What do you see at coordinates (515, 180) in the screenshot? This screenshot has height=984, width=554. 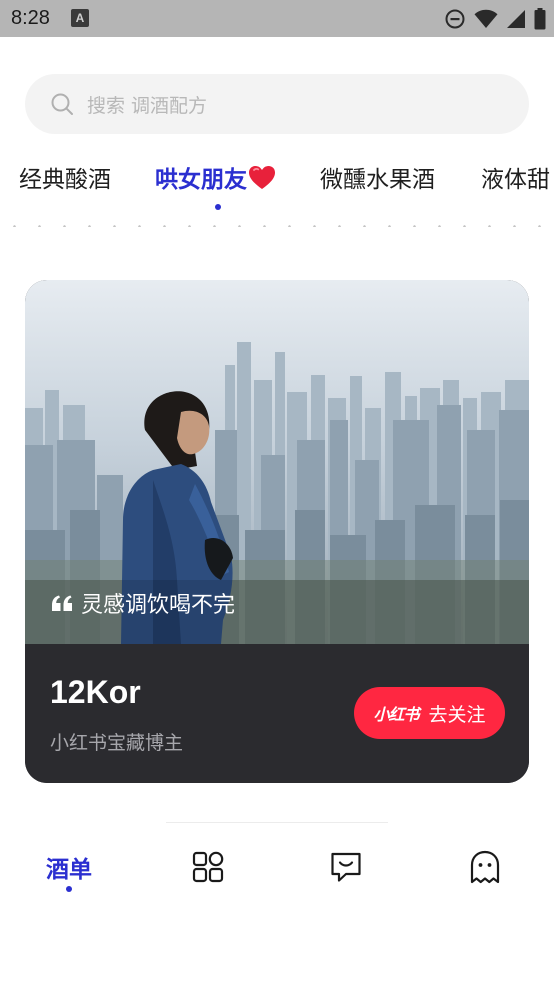 I see `tab-liquid-dessert: 液体甜` at bounding box center [515, 180].